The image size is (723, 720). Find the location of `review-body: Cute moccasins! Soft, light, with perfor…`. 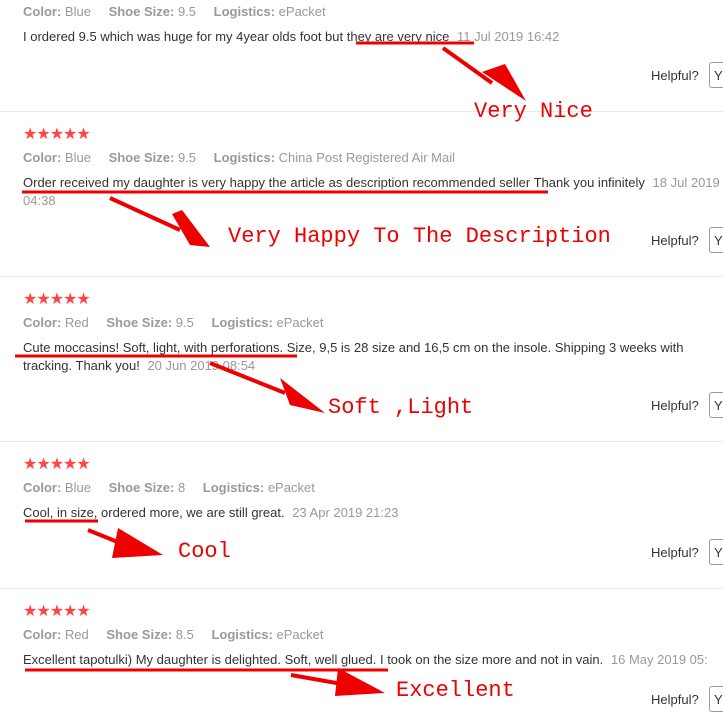

review-body: Cute moccasins! Soft, light, with perfor… is located at coordinates (353, 356).